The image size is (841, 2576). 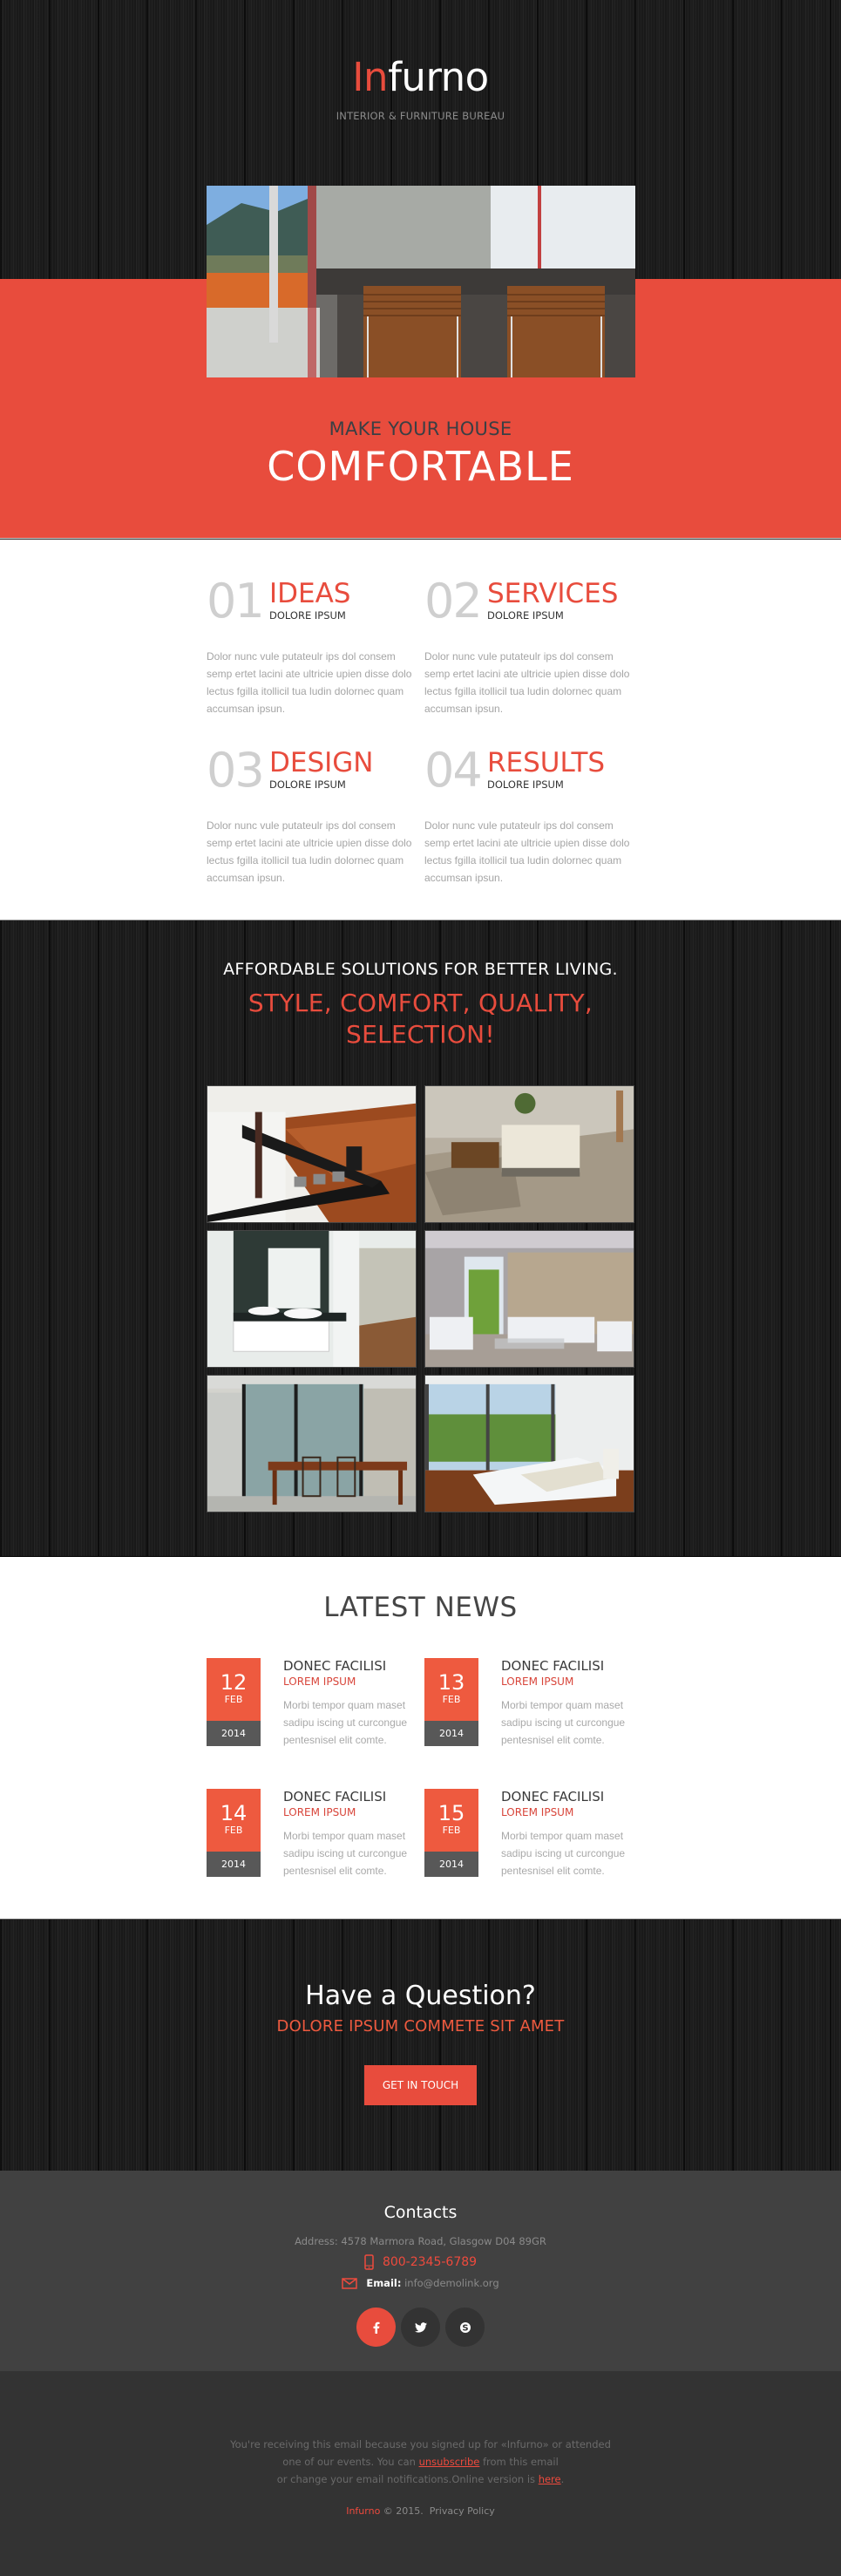 What do you see at coordinates (420, 1003) in the screenshot?
I see `gallery-headline-line1: STYLE, COMFORT, QUALITY,` at bounding box center [420, 1003].